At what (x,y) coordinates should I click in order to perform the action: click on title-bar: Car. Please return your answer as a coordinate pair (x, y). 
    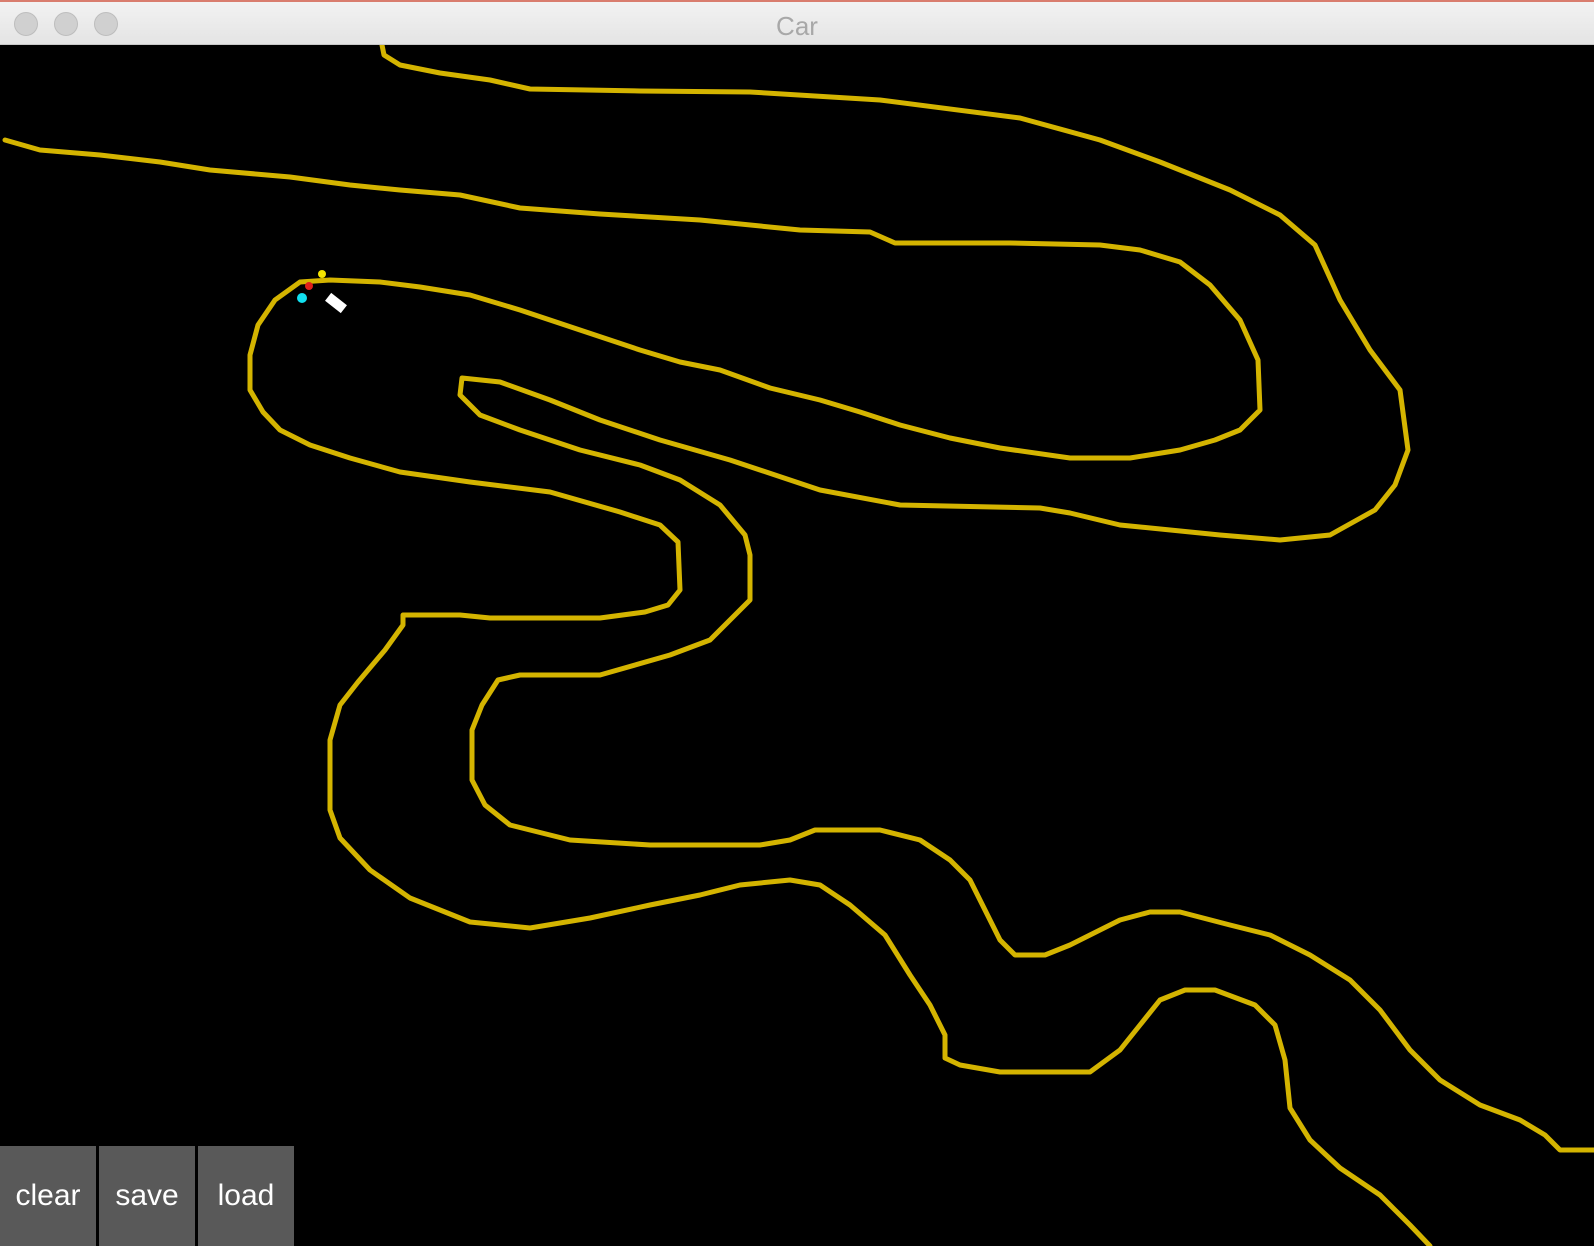
    Looking at the image, I should click on (797, 22).